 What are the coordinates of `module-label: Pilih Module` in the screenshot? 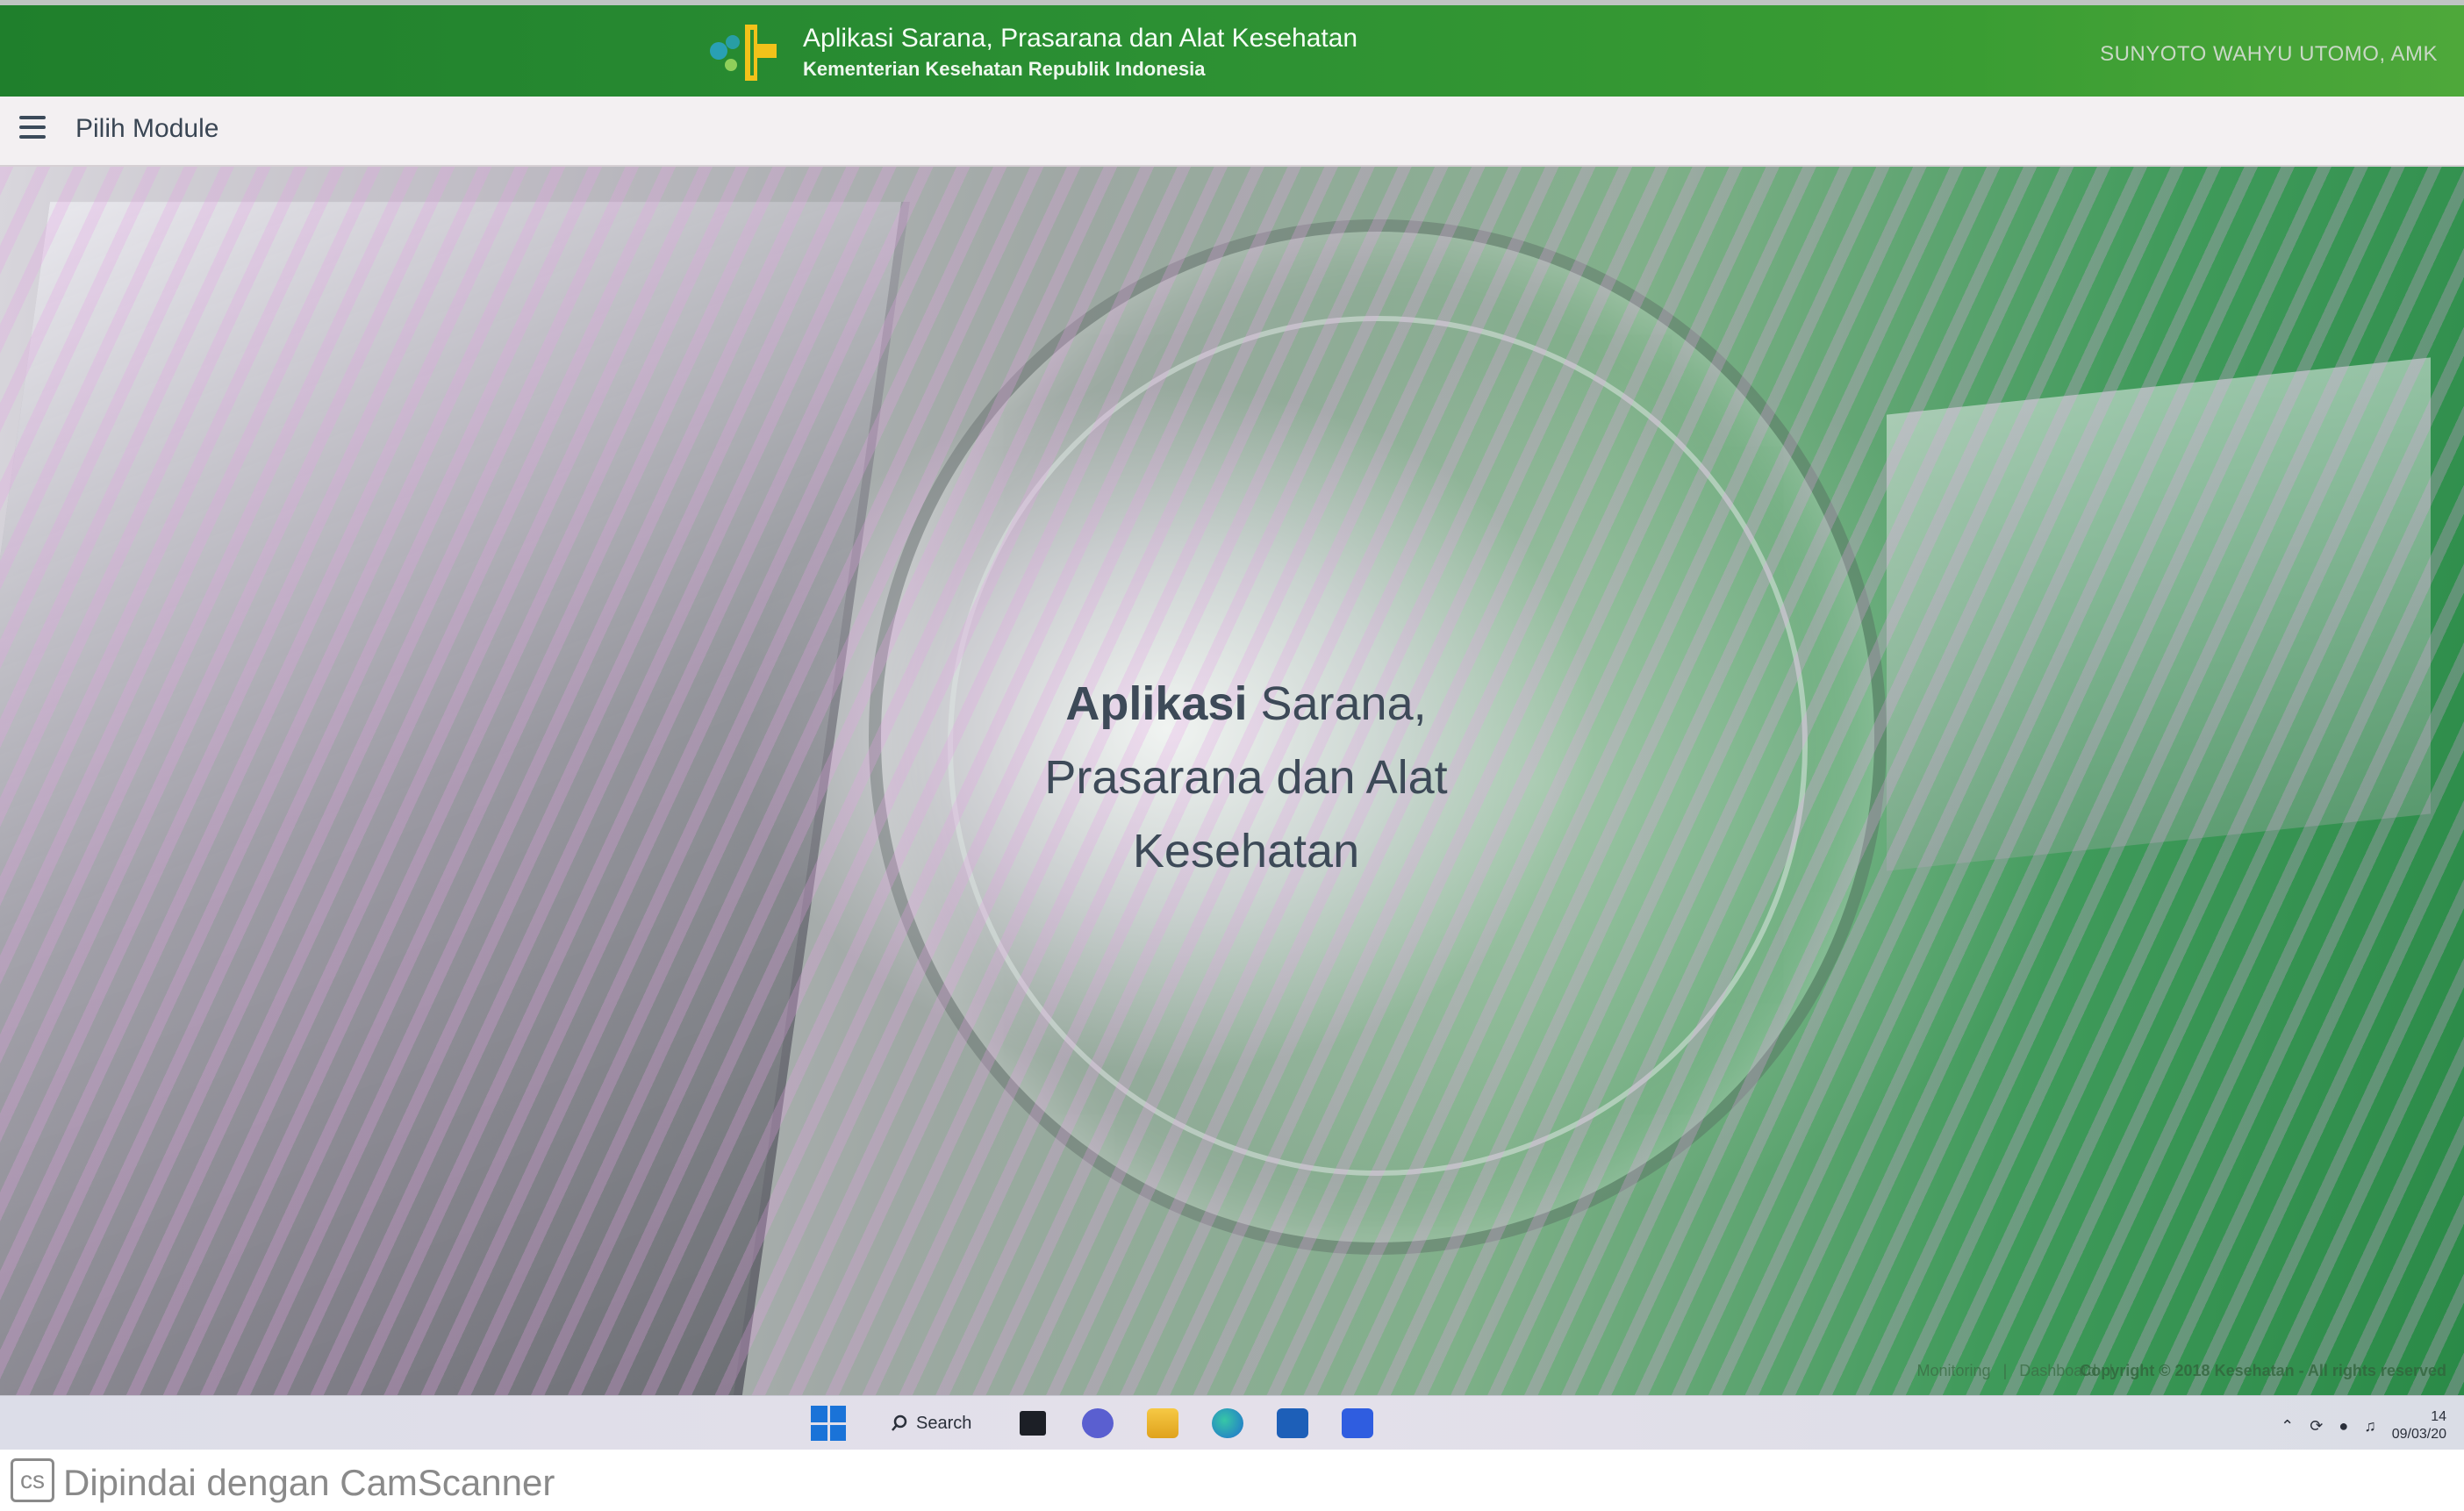 It's located at (146, 129).